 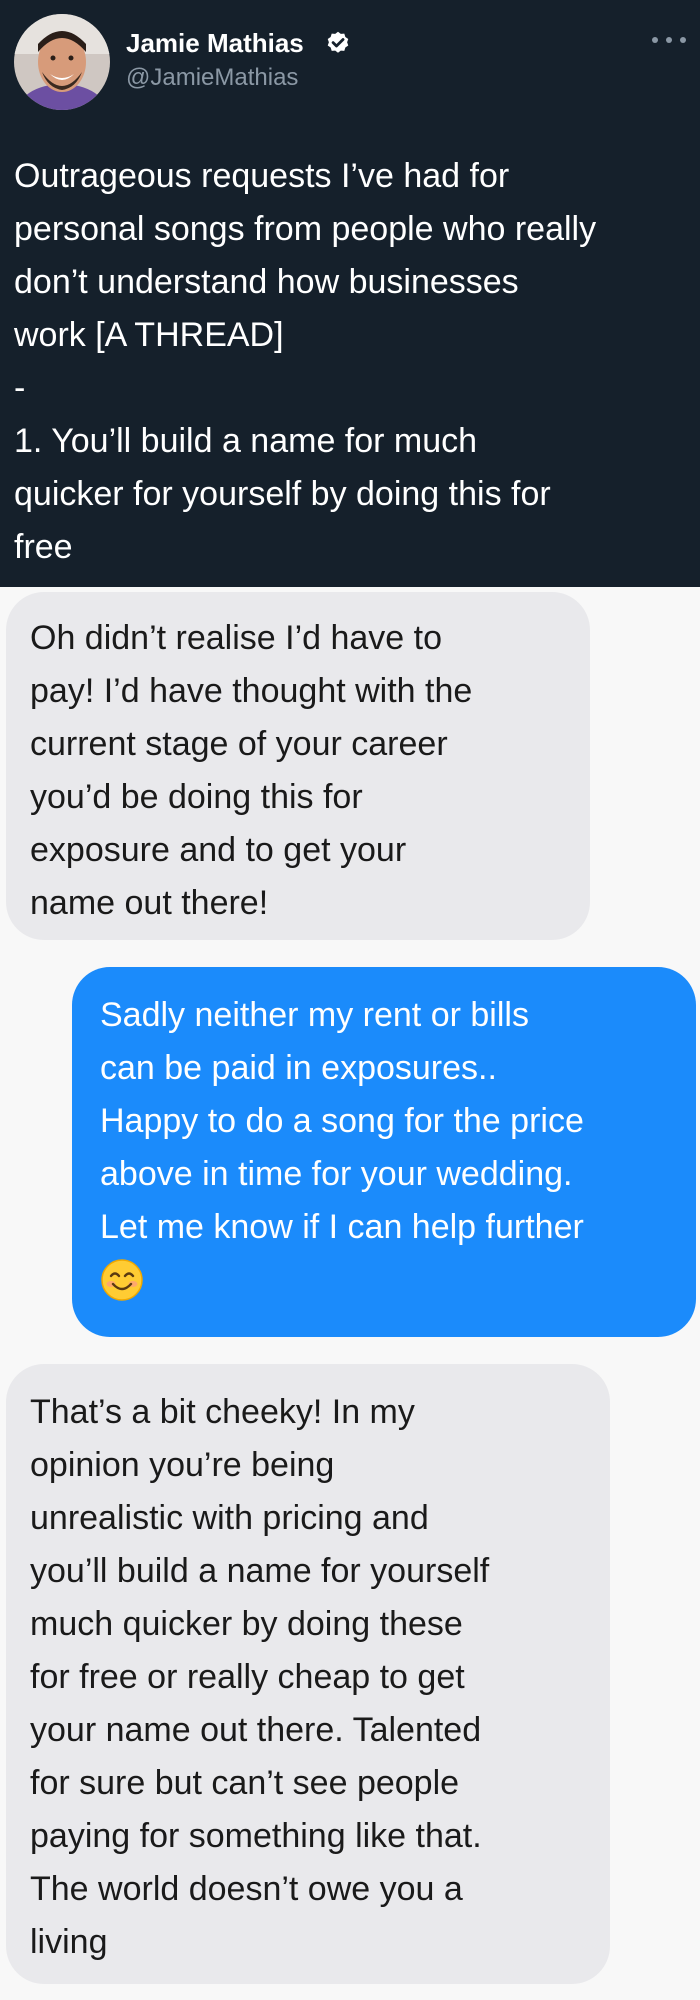 I want to click on tweet-line: 1. You’ll build a name for much, so click(x=246, y=441).